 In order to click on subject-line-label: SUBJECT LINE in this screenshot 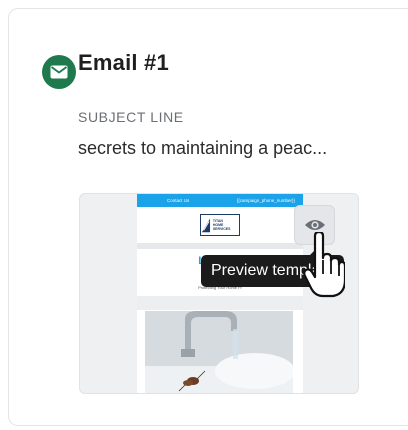, I will do `click(131, 117)`.